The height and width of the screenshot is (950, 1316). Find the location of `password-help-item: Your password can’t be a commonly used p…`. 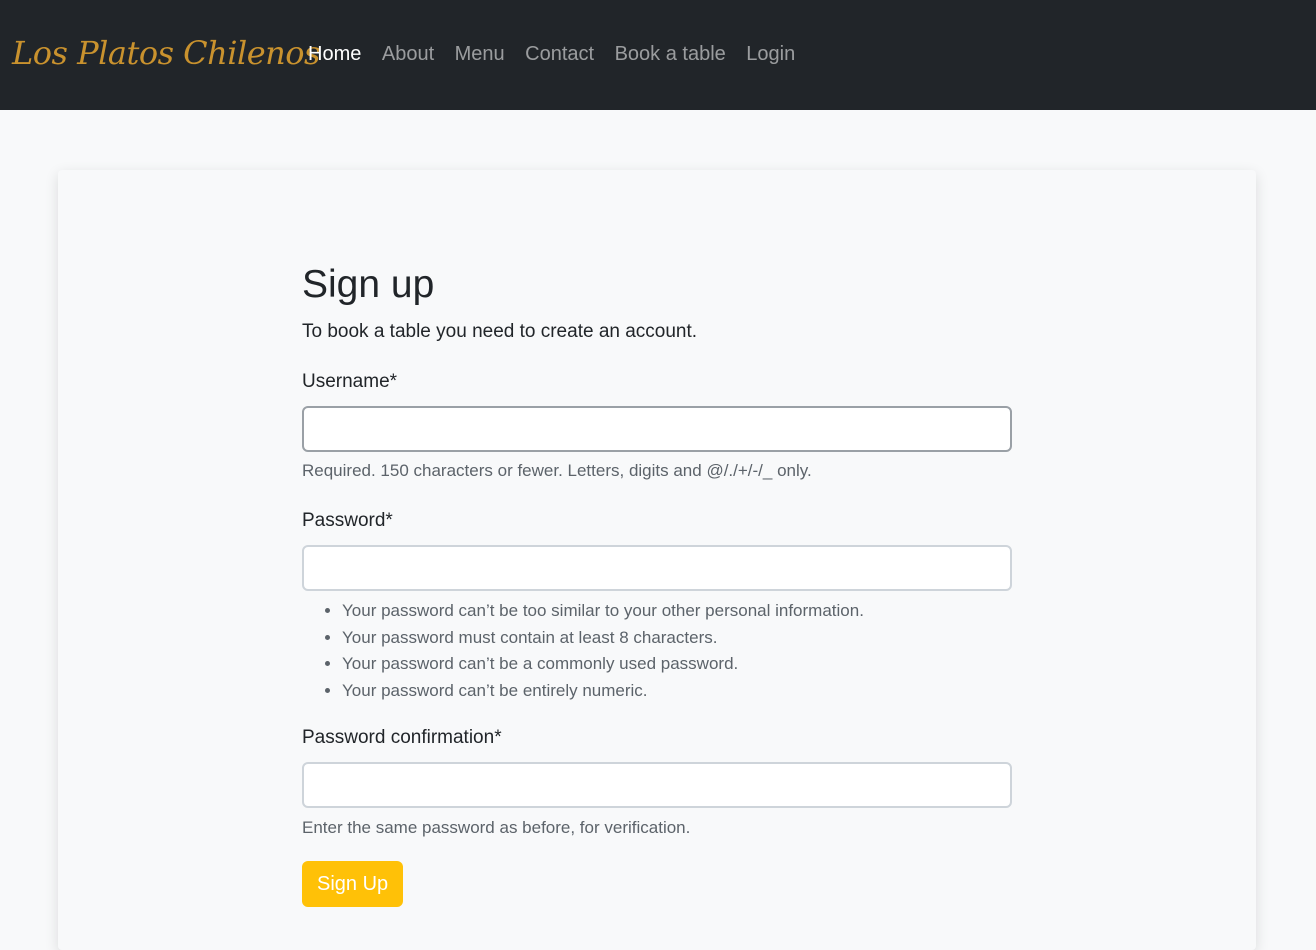

password-help-item: Your password can’t be a commonly used p… is located at coordinates (603, 664).